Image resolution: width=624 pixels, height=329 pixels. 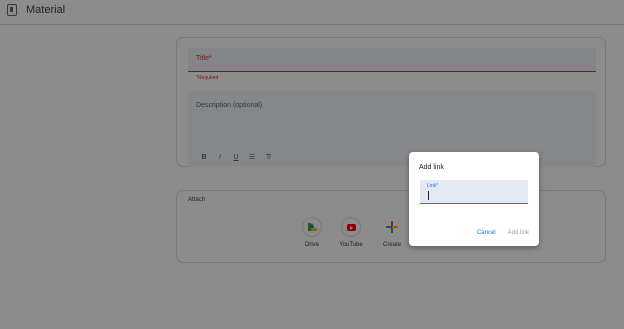 I want to click on dialog-actions: Cancel Add link, so click(x=503, y=233).